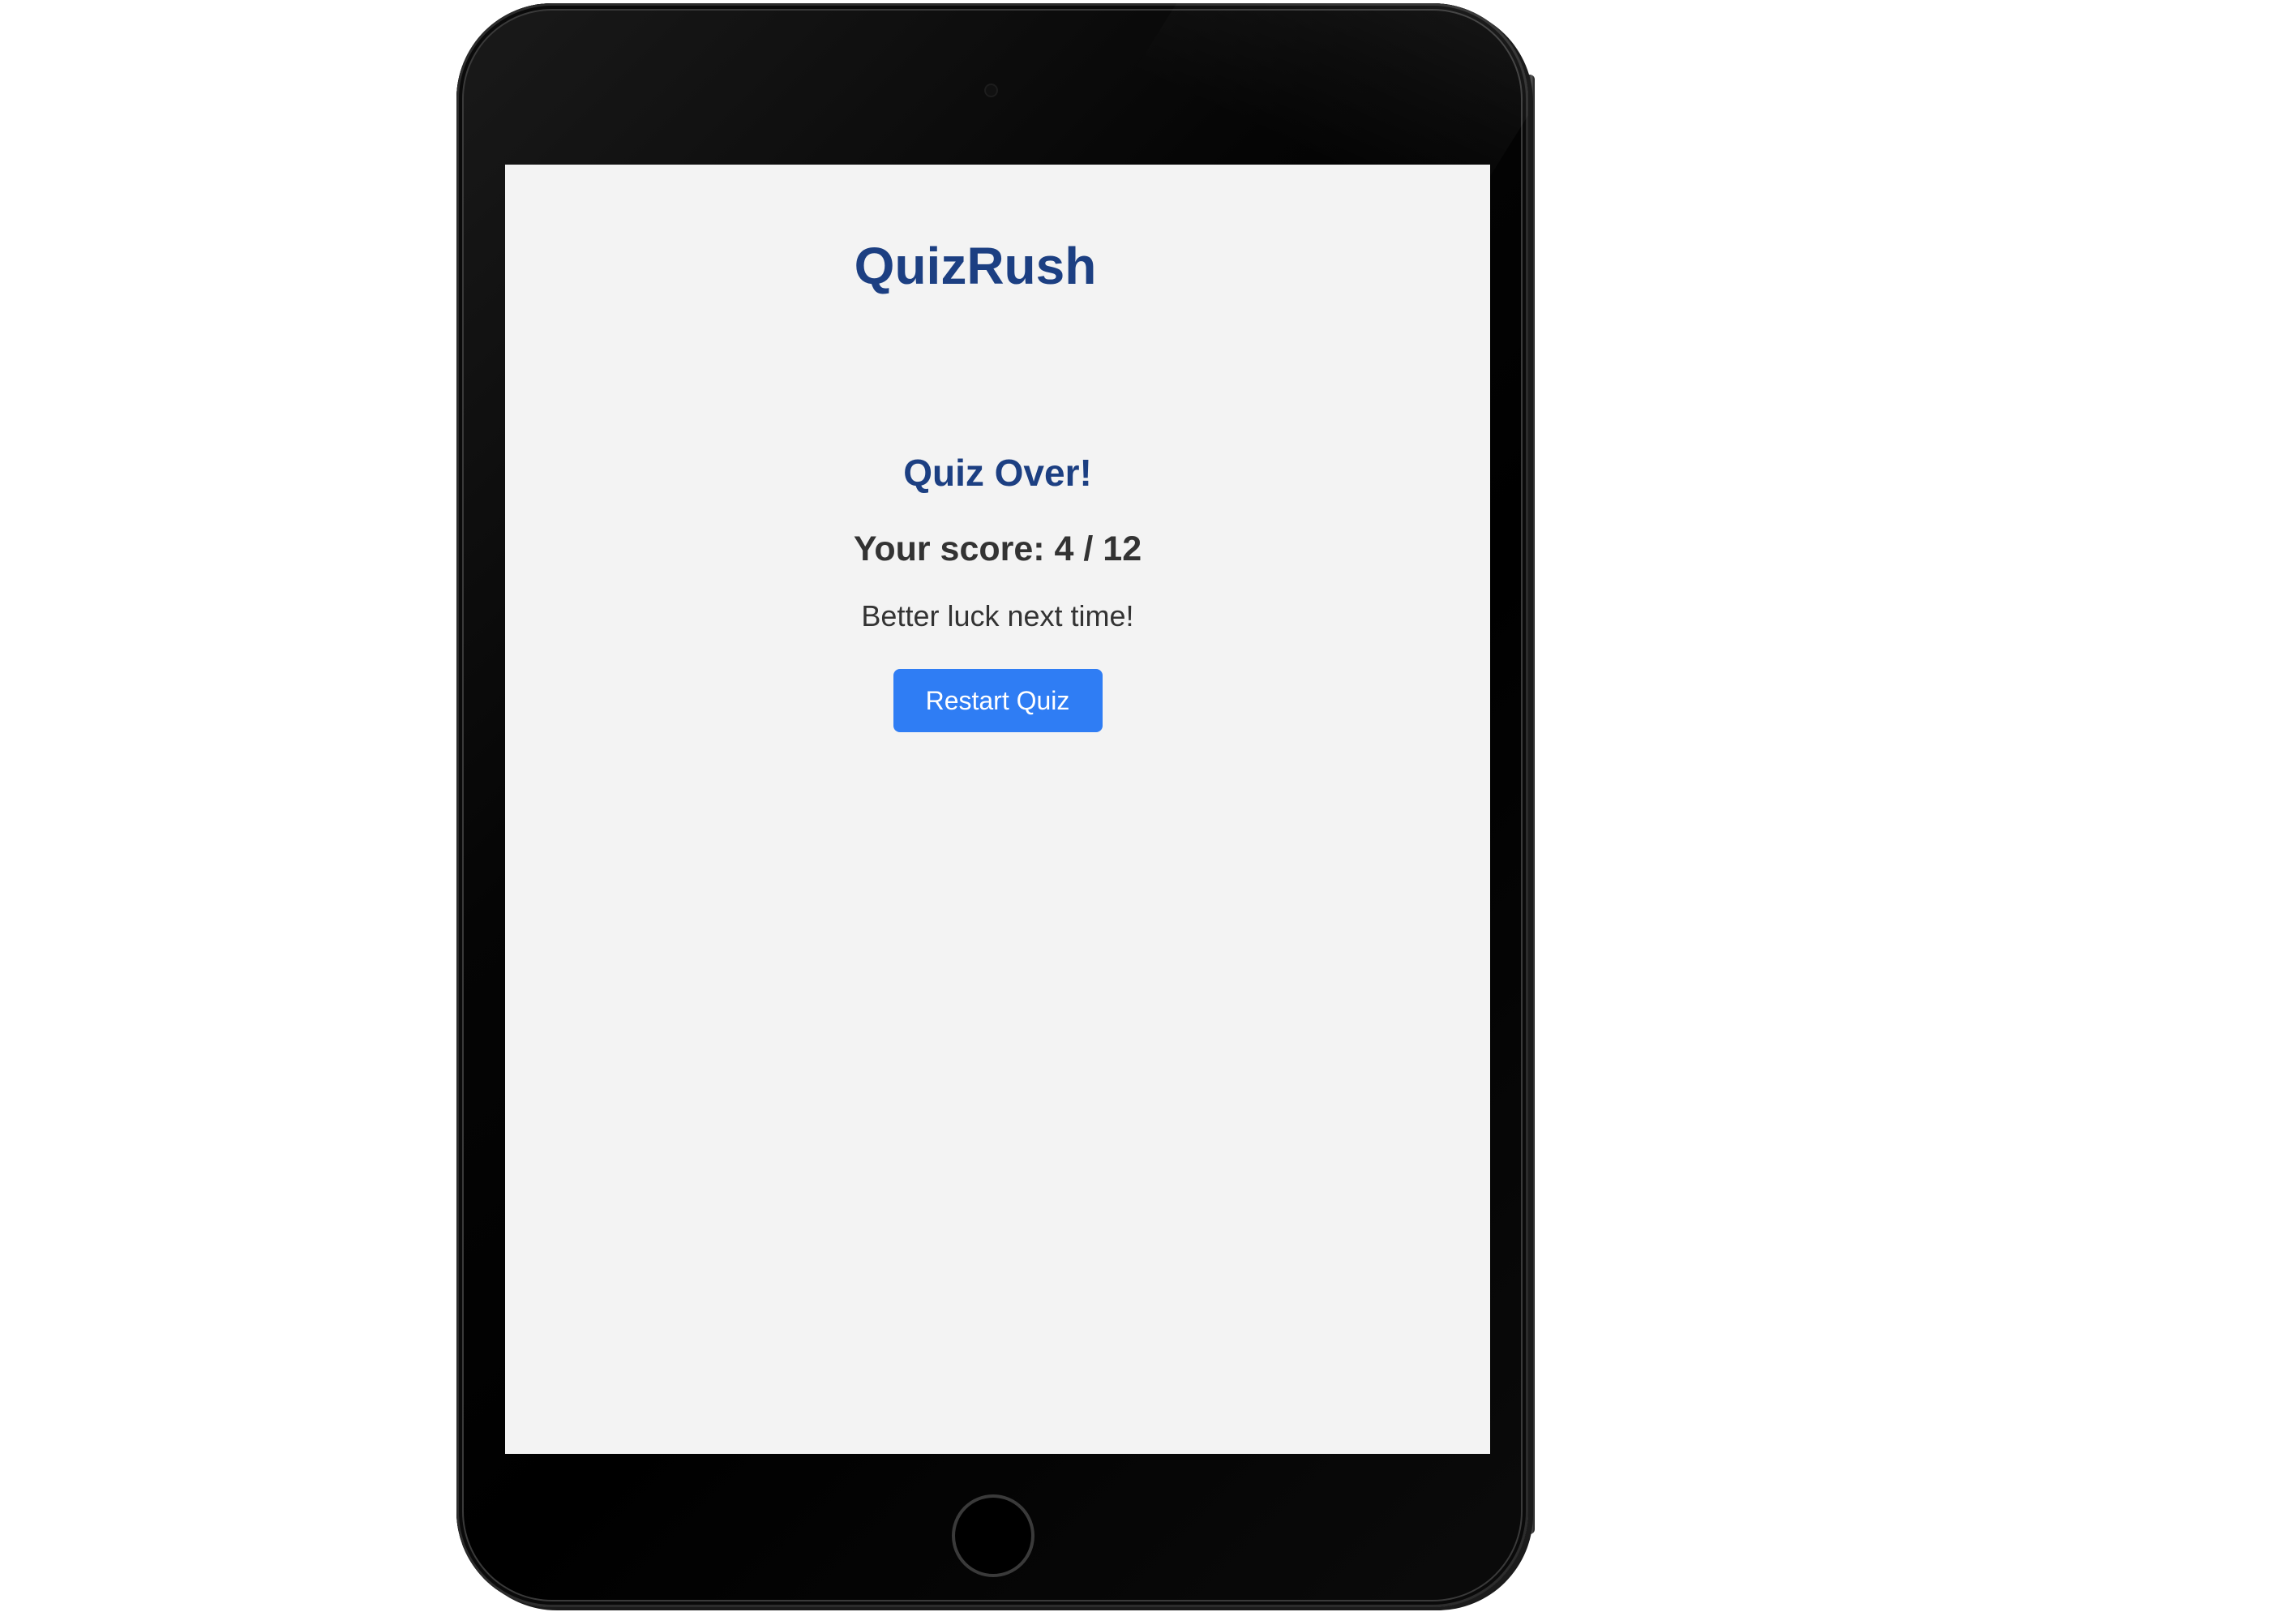  What do you see at coordinates (998, 473) in the screenshot?
I see `results-heading: Quiz Over!` at bounding box center [998, 473].